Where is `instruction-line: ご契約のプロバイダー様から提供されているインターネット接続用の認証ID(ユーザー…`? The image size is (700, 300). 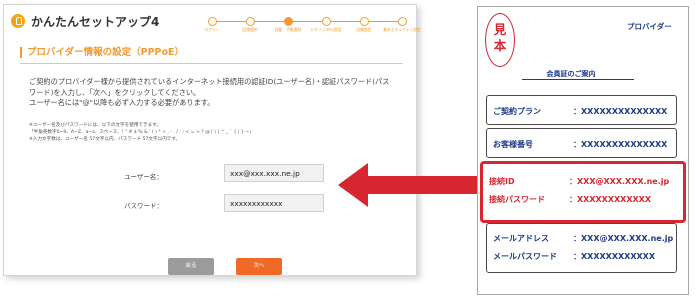 instruction-line: ご契約のプロバイダー様から提供されているインターネット接続用の認証ID(ユーザー… is located at coordinates (209, 81).